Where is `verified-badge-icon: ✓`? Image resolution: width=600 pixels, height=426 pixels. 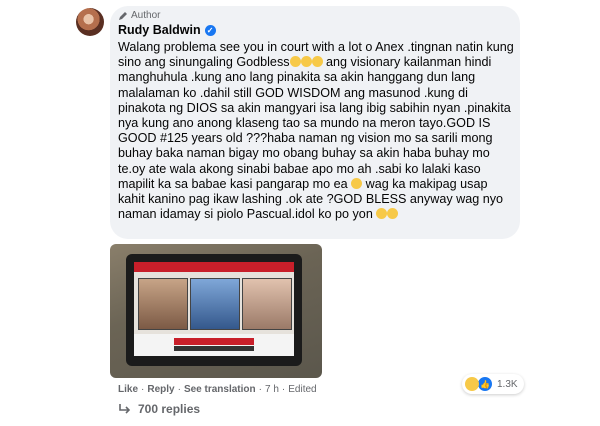 verified-badge-icon: ✓ is located at coordinates (210, 30).